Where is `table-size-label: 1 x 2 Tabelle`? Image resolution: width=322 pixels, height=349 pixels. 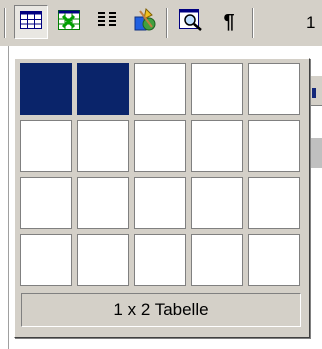 table-size-label: 1 x 2 Tabelle is located at coordinates (161, 310).